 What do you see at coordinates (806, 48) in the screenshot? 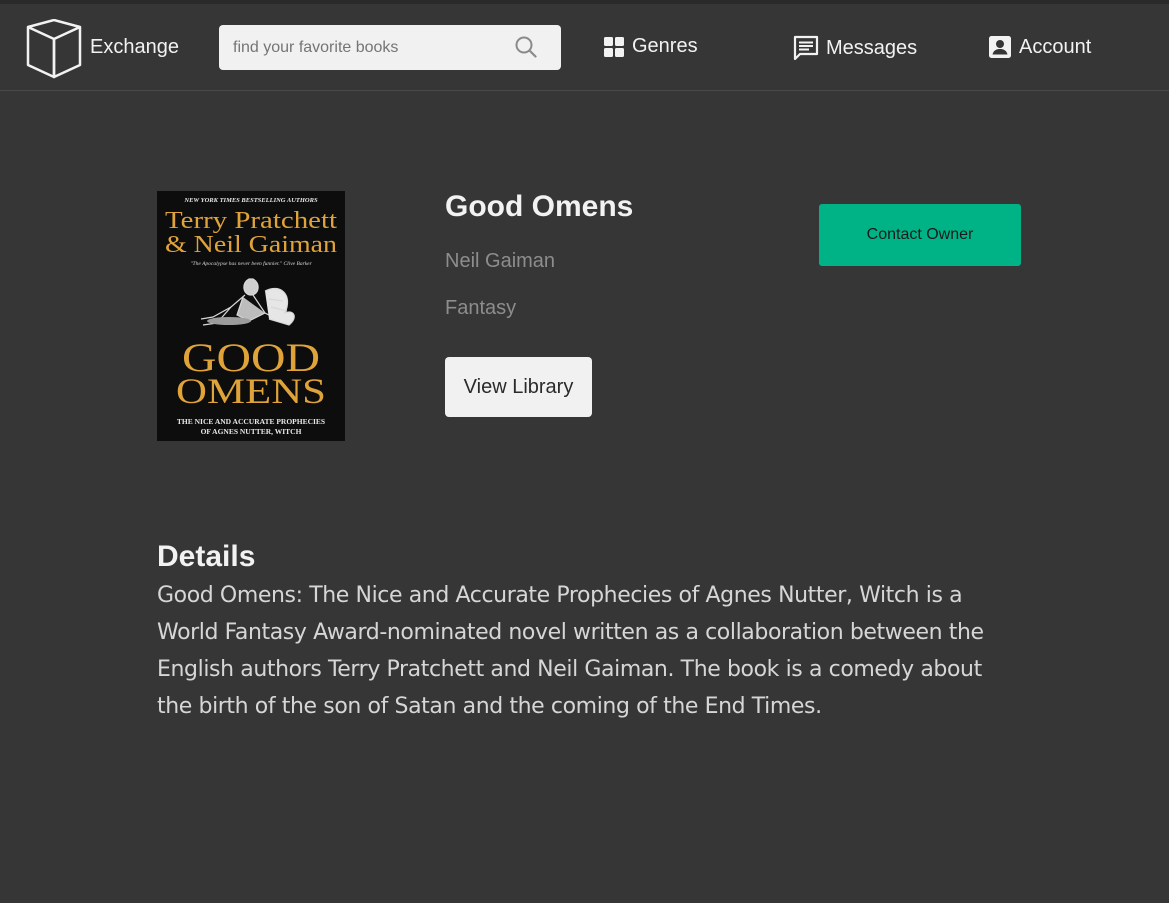
I see `message-icon` at bounding box center [806, 48].